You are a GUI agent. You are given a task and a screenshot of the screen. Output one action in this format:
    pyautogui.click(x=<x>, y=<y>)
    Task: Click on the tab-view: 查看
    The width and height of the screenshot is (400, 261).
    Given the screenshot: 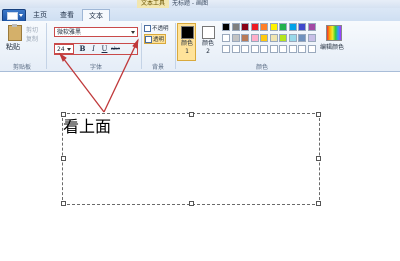 What is the action you would take?
    pyautogui.click(x=67, y=15)
    